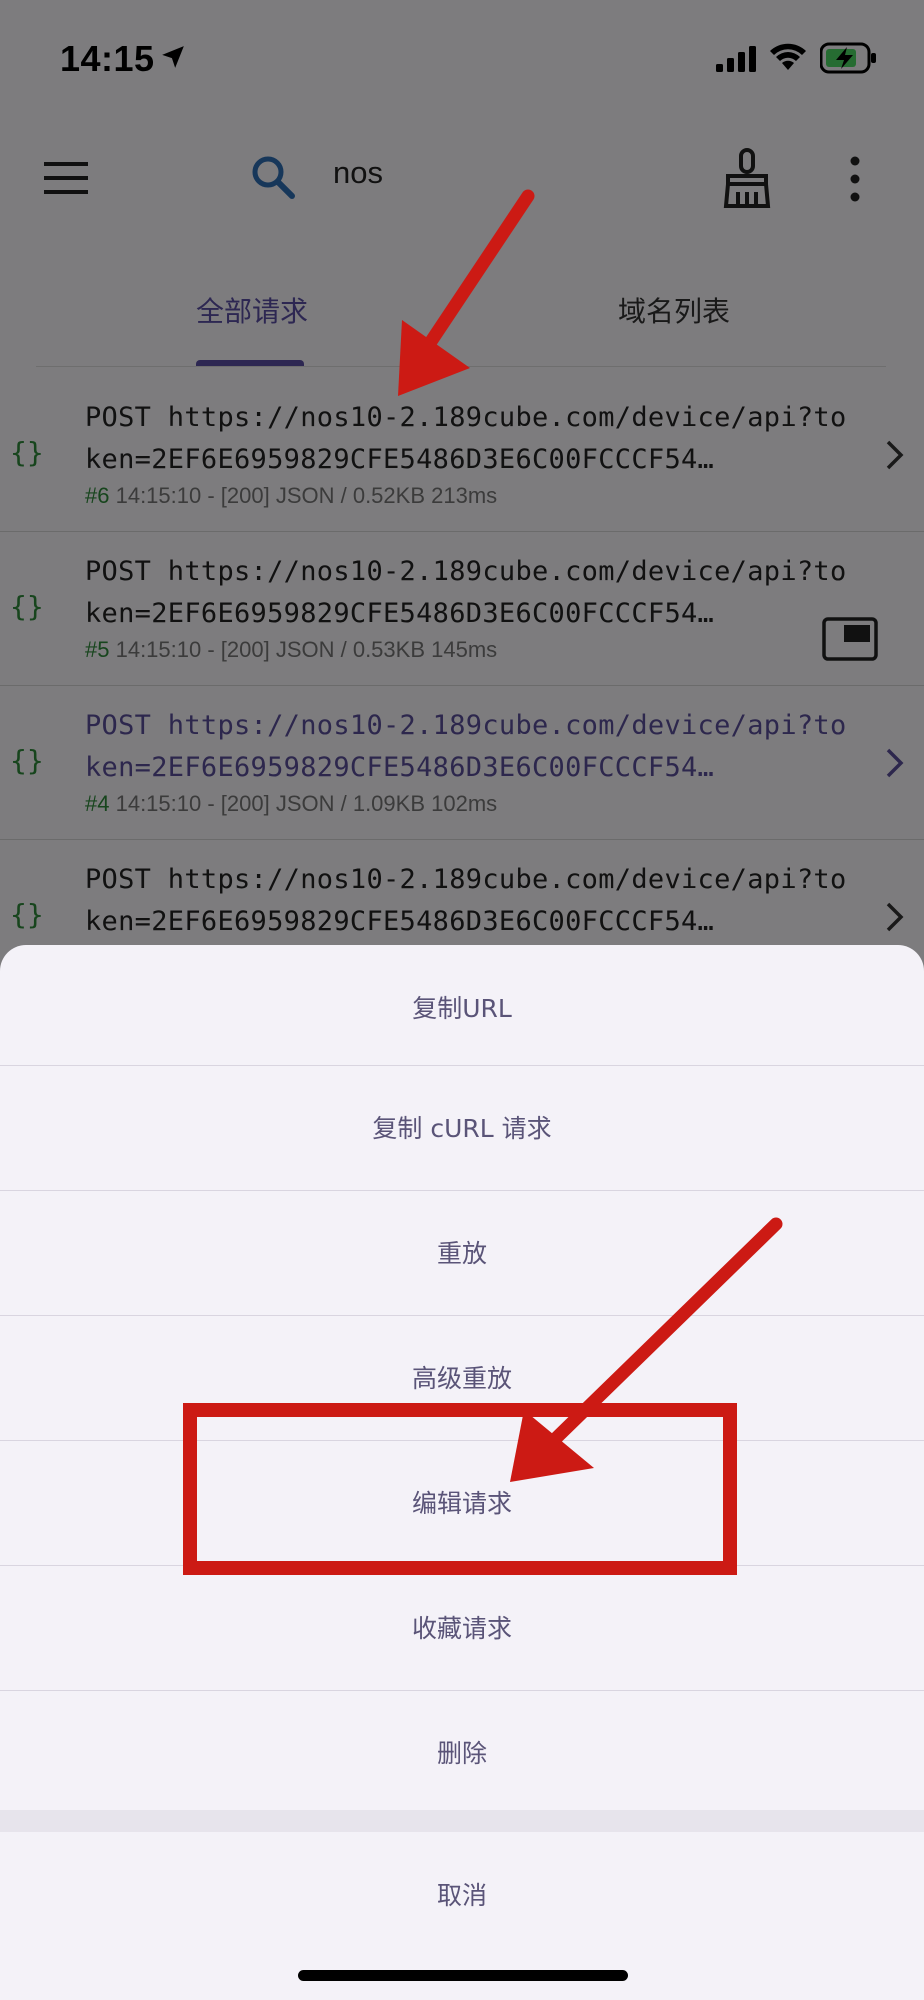 The height and width of the screenshot is (2000, 924). What do you see at coordinates (462, 1007) in the screenshot?
I see `action-copy-url: 复制URL` at bounding box center [462, 1007].